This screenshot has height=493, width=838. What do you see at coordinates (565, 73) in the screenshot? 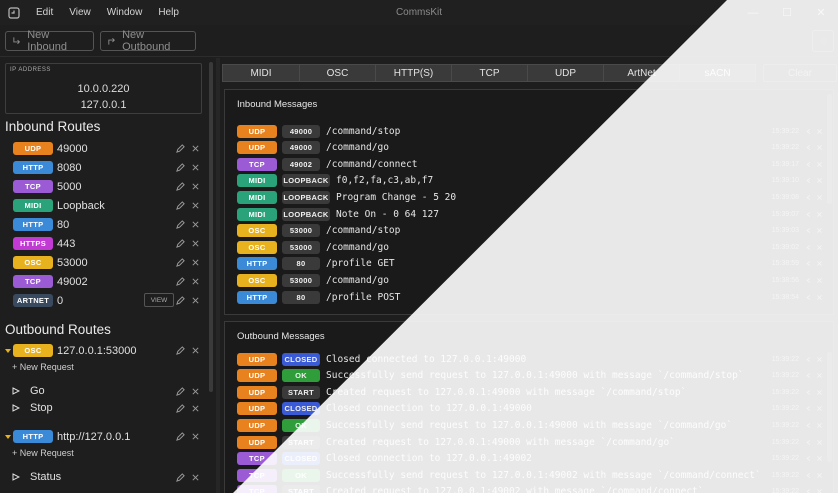
I see `tab-udp: UDP` at bounding box center [565, 73].